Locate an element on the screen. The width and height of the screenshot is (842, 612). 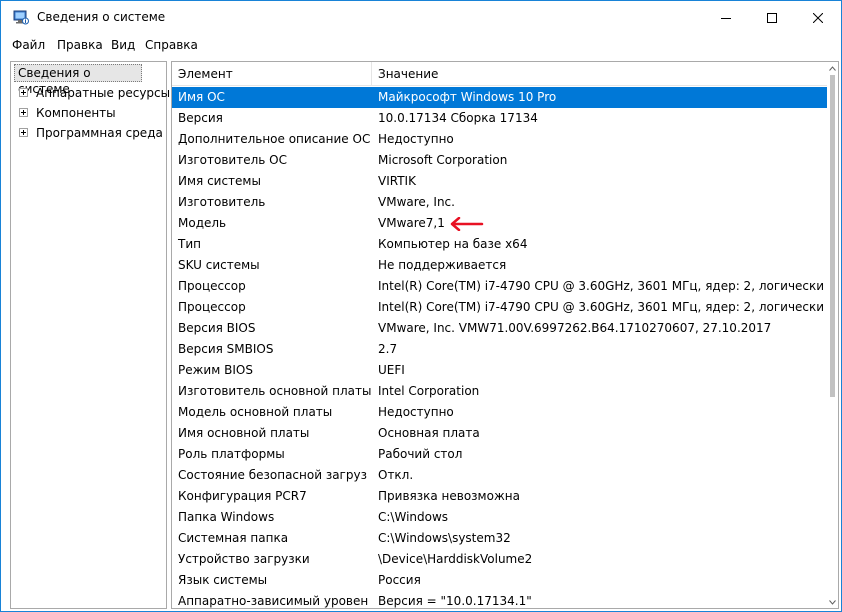
vertical-scrollbar is located at coordinates (832, 335).